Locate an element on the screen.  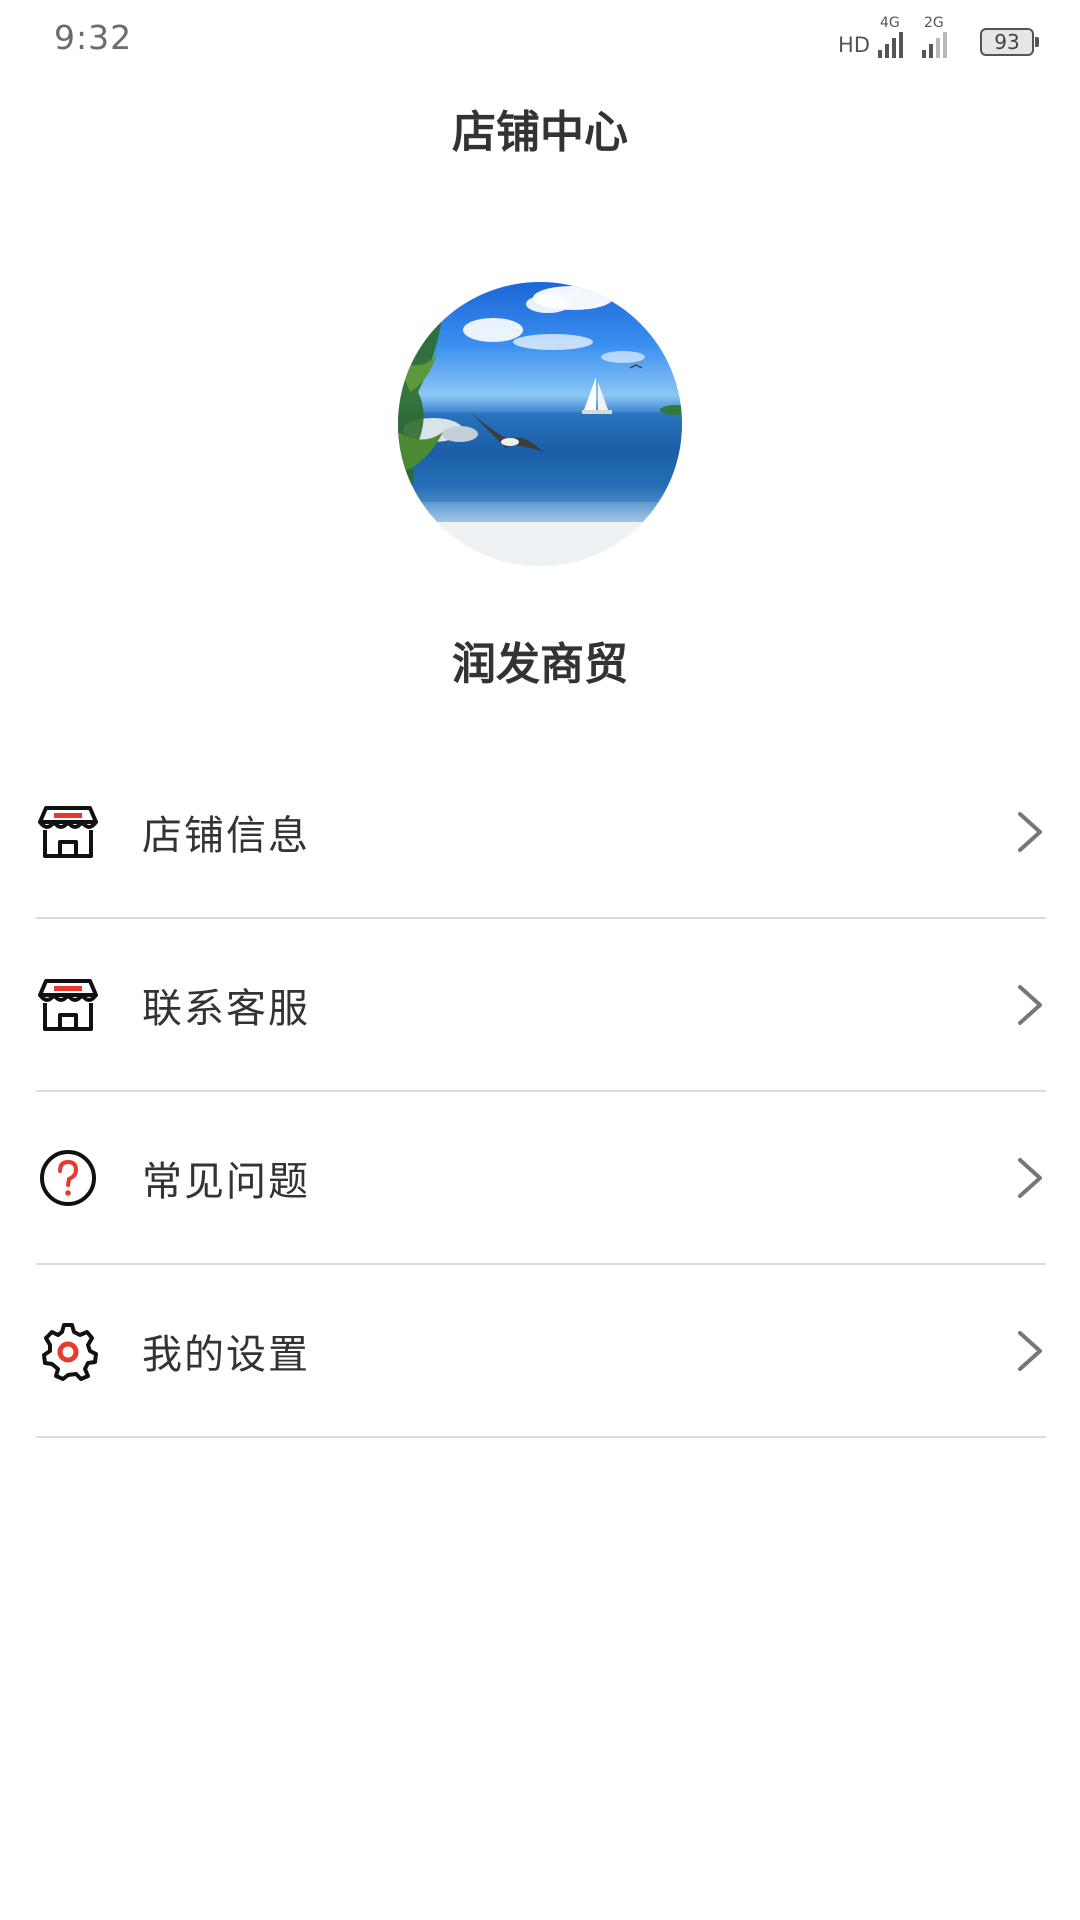
signal-2g-label: 2G is located at coordinates (934, 23).